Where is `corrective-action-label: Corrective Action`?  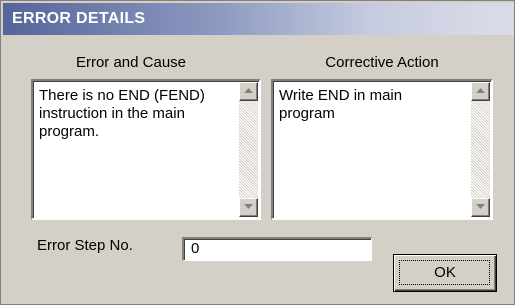
corrective-action-label: Corrective Action is located at coordinates (382, 62).